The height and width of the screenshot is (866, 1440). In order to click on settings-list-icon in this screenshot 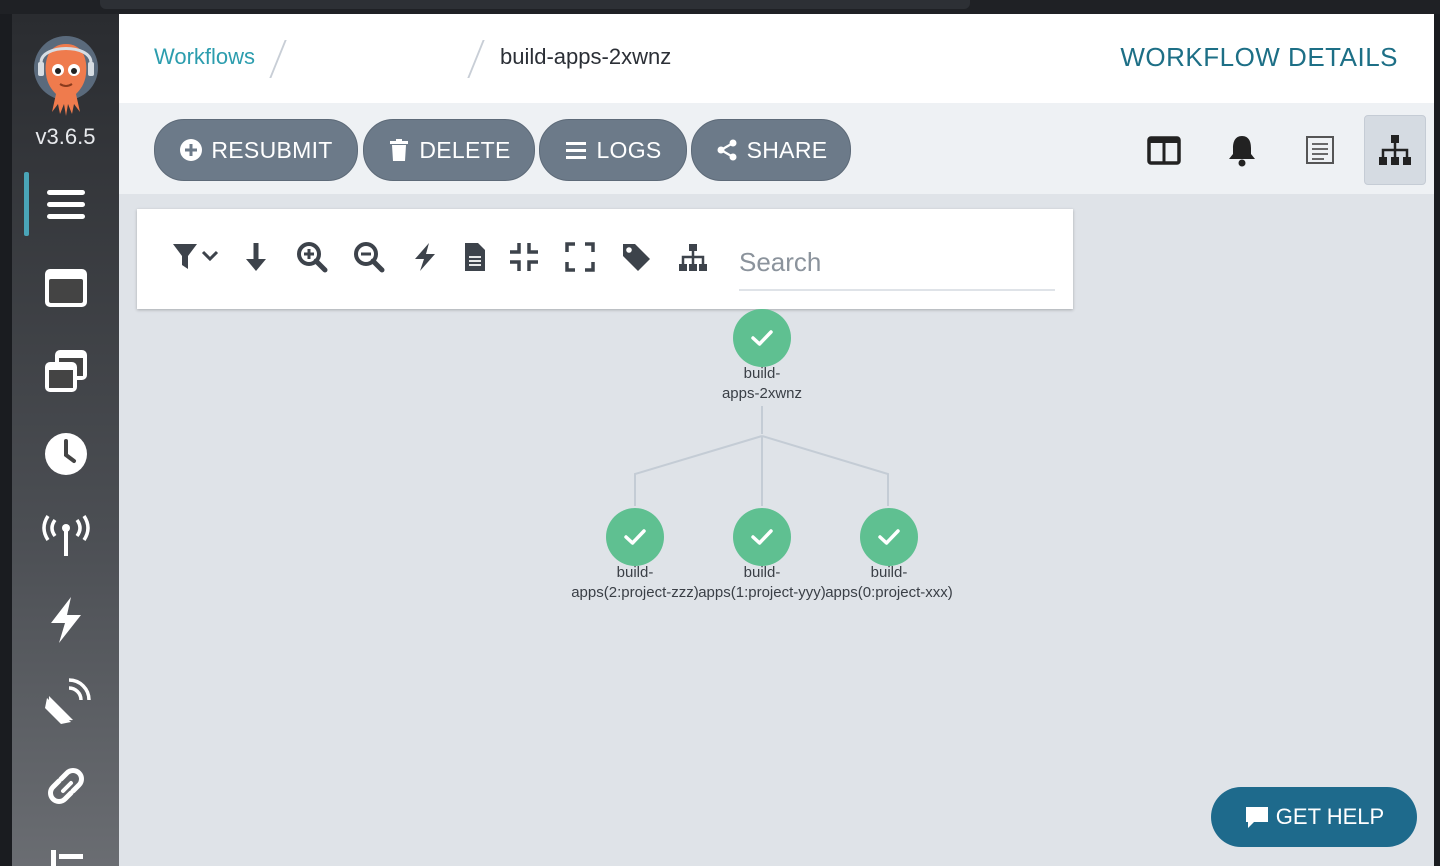, I will do `click(1320, 150)`.